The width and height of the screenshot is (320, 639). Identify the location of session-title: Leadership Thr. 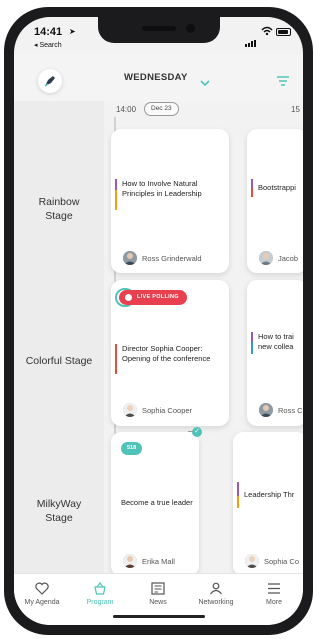
(269, 494).